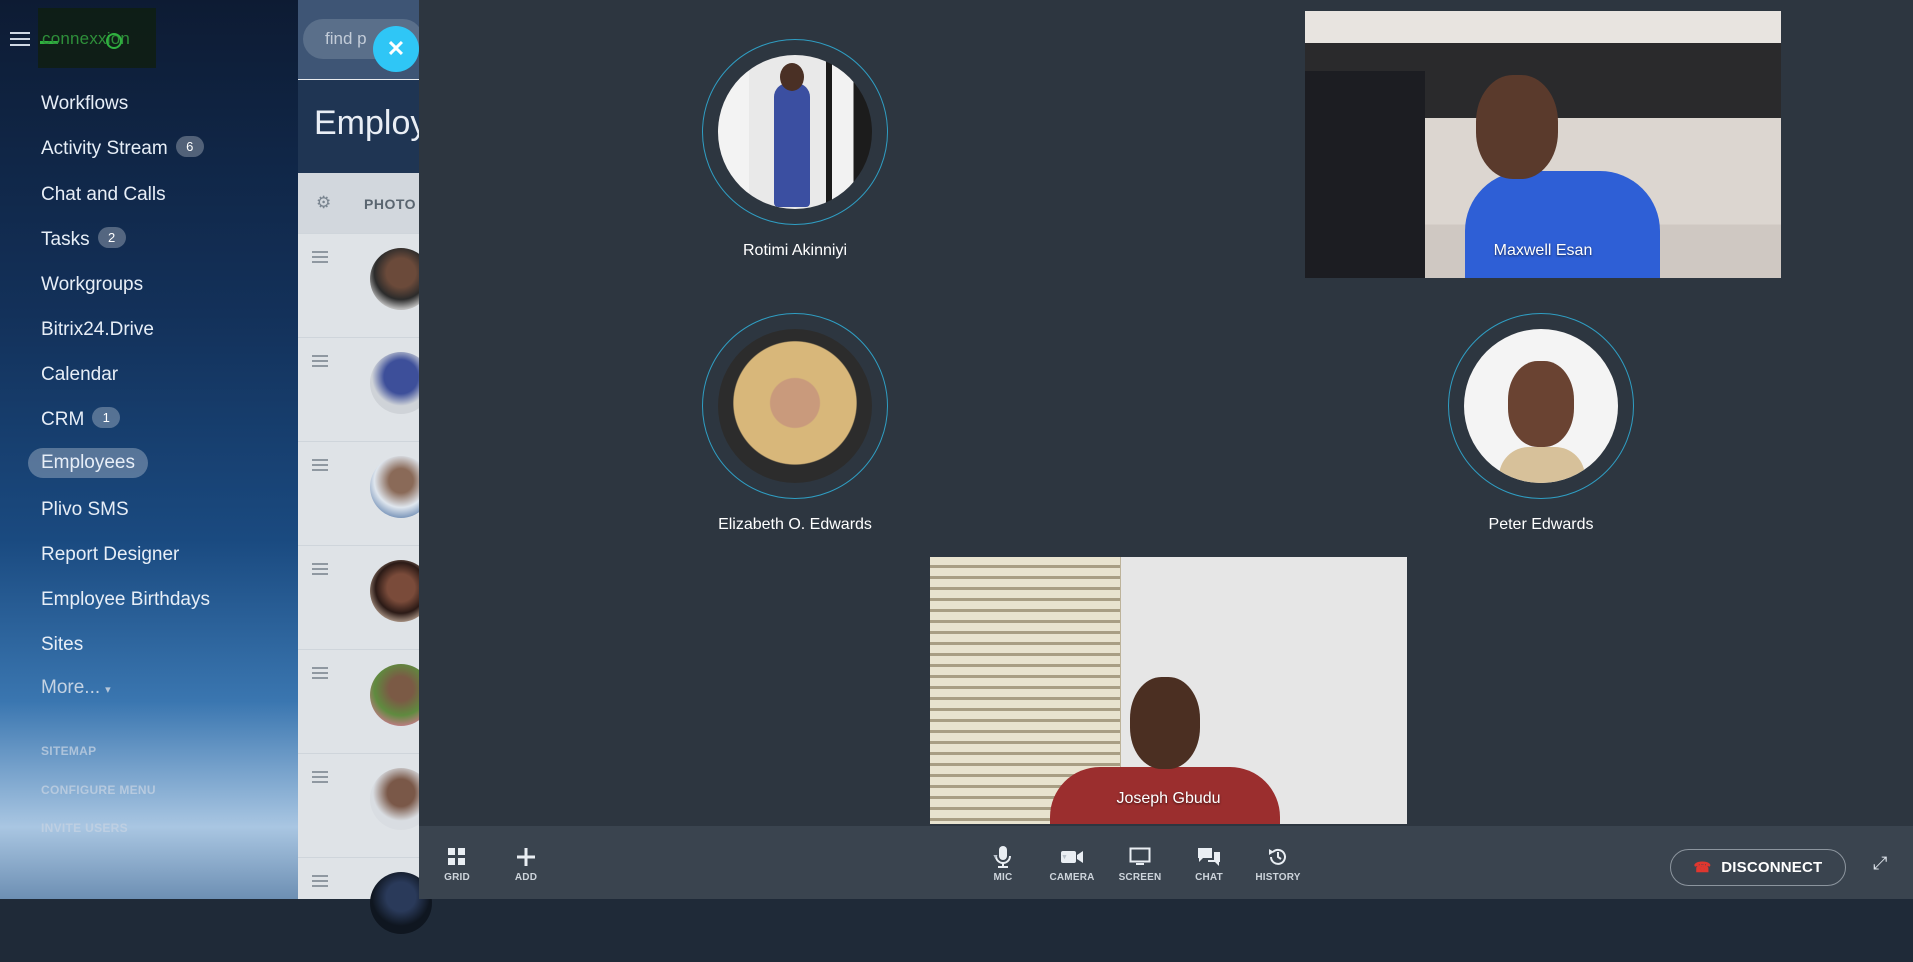  I want to click on sitemap-link: SITEMAP, so click(68, 751).